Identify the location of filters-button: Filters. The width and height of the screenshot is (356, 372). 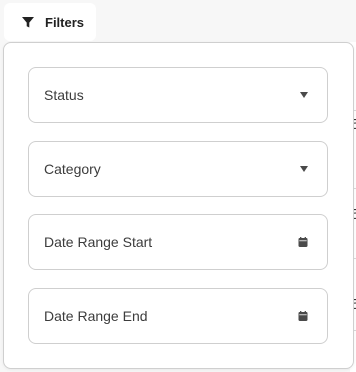
(50, 22).